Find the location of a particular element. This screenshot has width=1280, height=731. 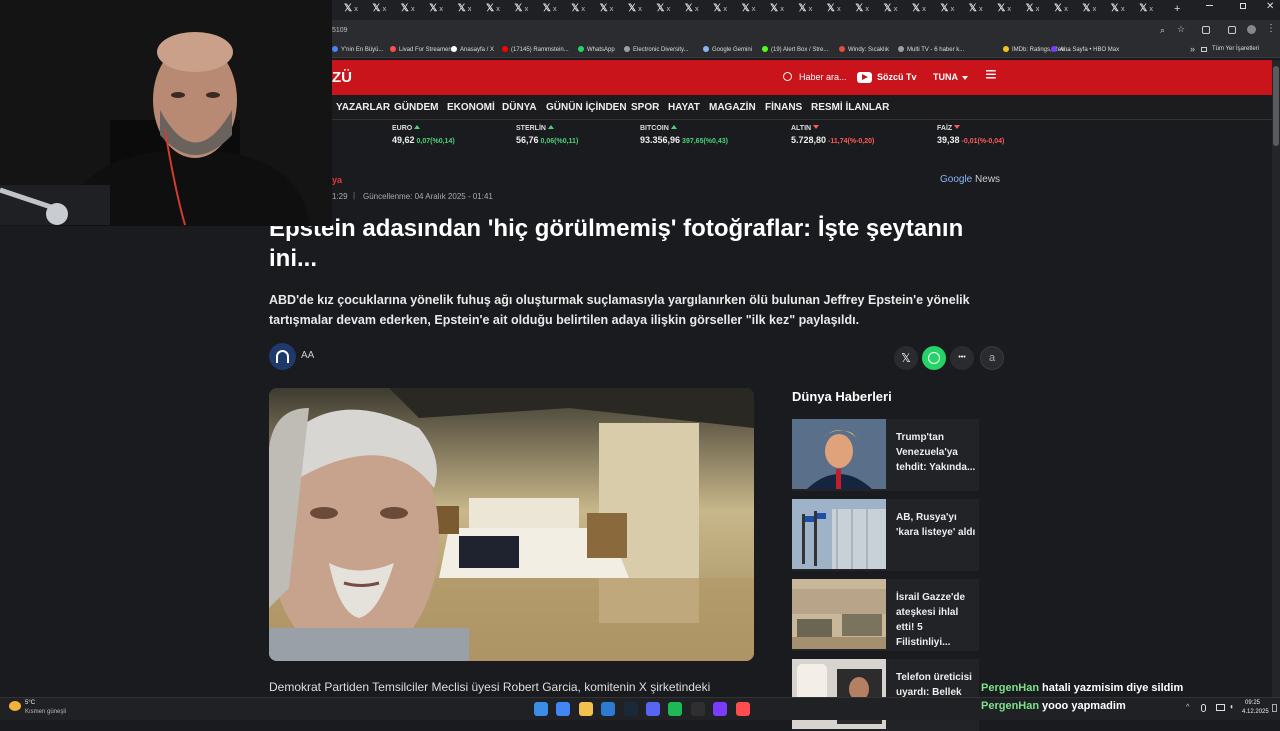

nav-item-0: YAZARLAR is located at coordinates (363, 107).